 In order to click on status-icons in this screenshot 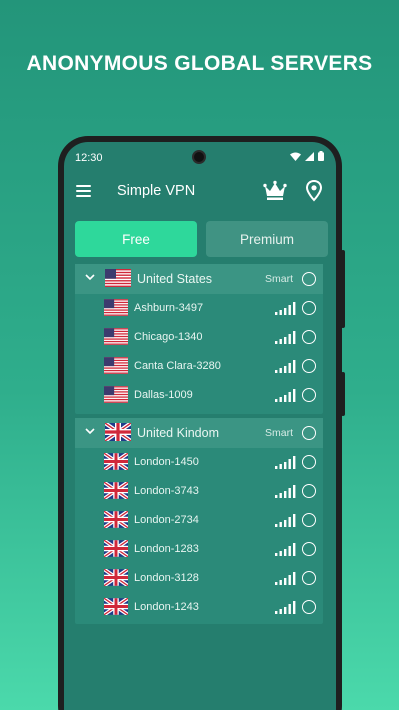, I will do `click(307, 156)`.